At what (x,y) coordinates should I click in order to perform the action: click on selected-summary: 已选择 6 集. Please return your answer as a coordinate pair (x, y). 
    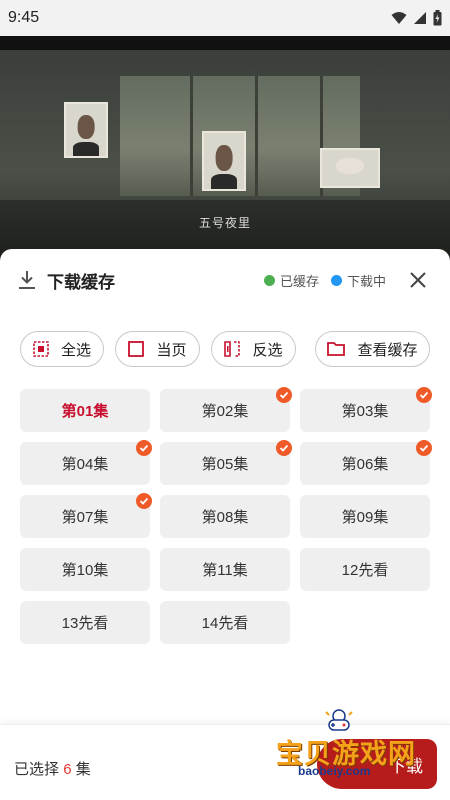
    Looking at the image, I should click on (52, 768).